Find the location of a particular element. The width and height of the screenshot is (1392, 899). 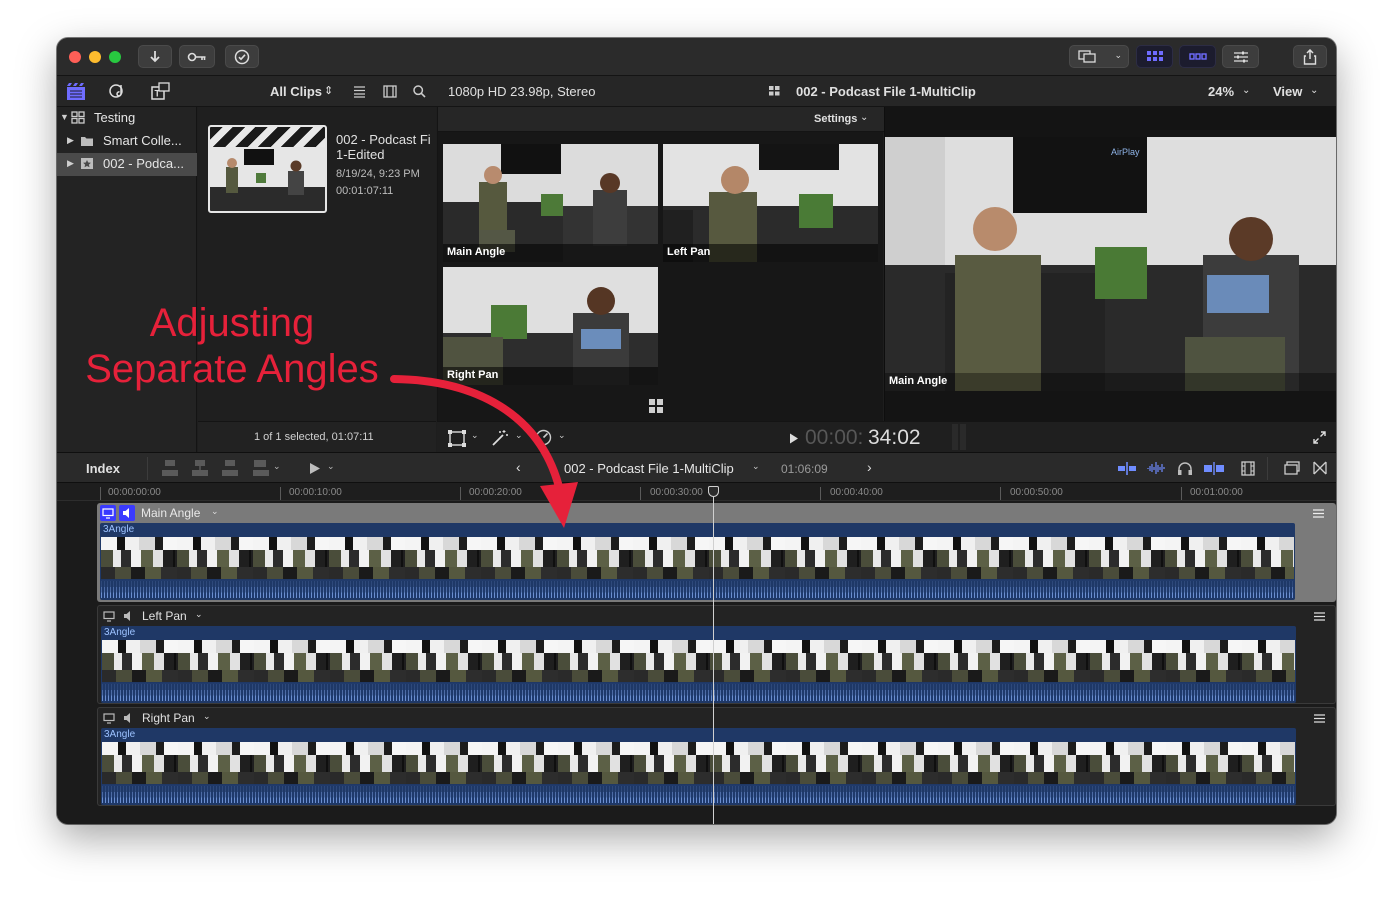

timecode-prefix: 00:00: is located at coordinates (834, 437).